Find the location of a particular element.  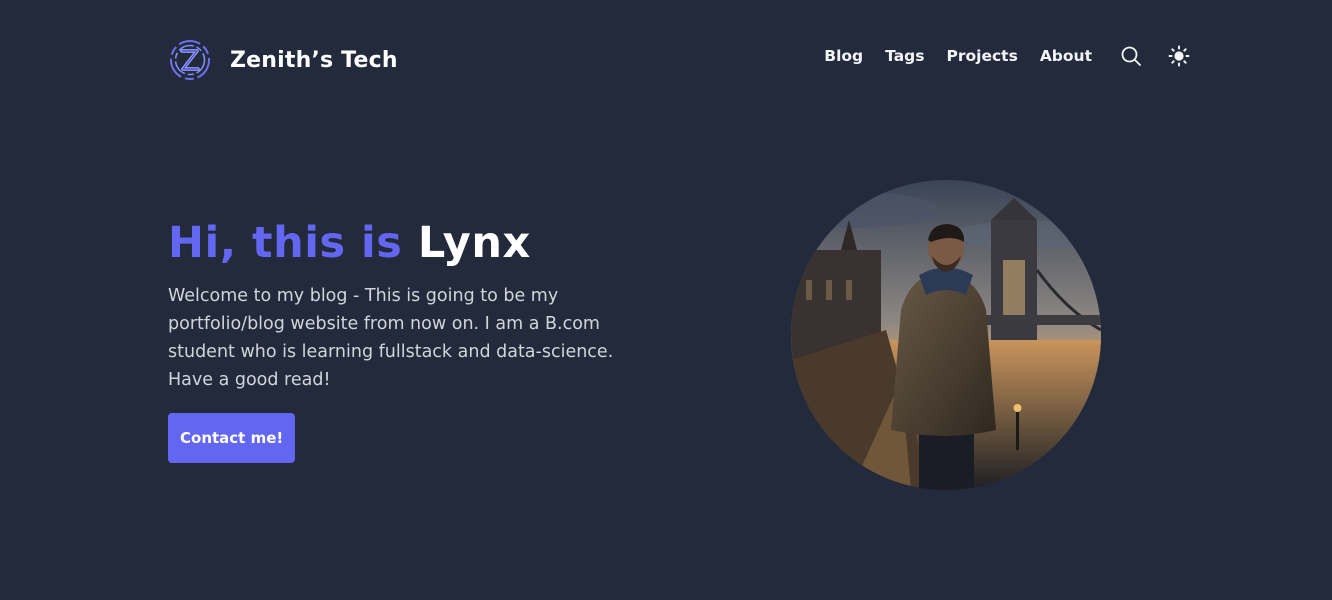

nav-link-projects: Projects is located at coordinates (982, 56).